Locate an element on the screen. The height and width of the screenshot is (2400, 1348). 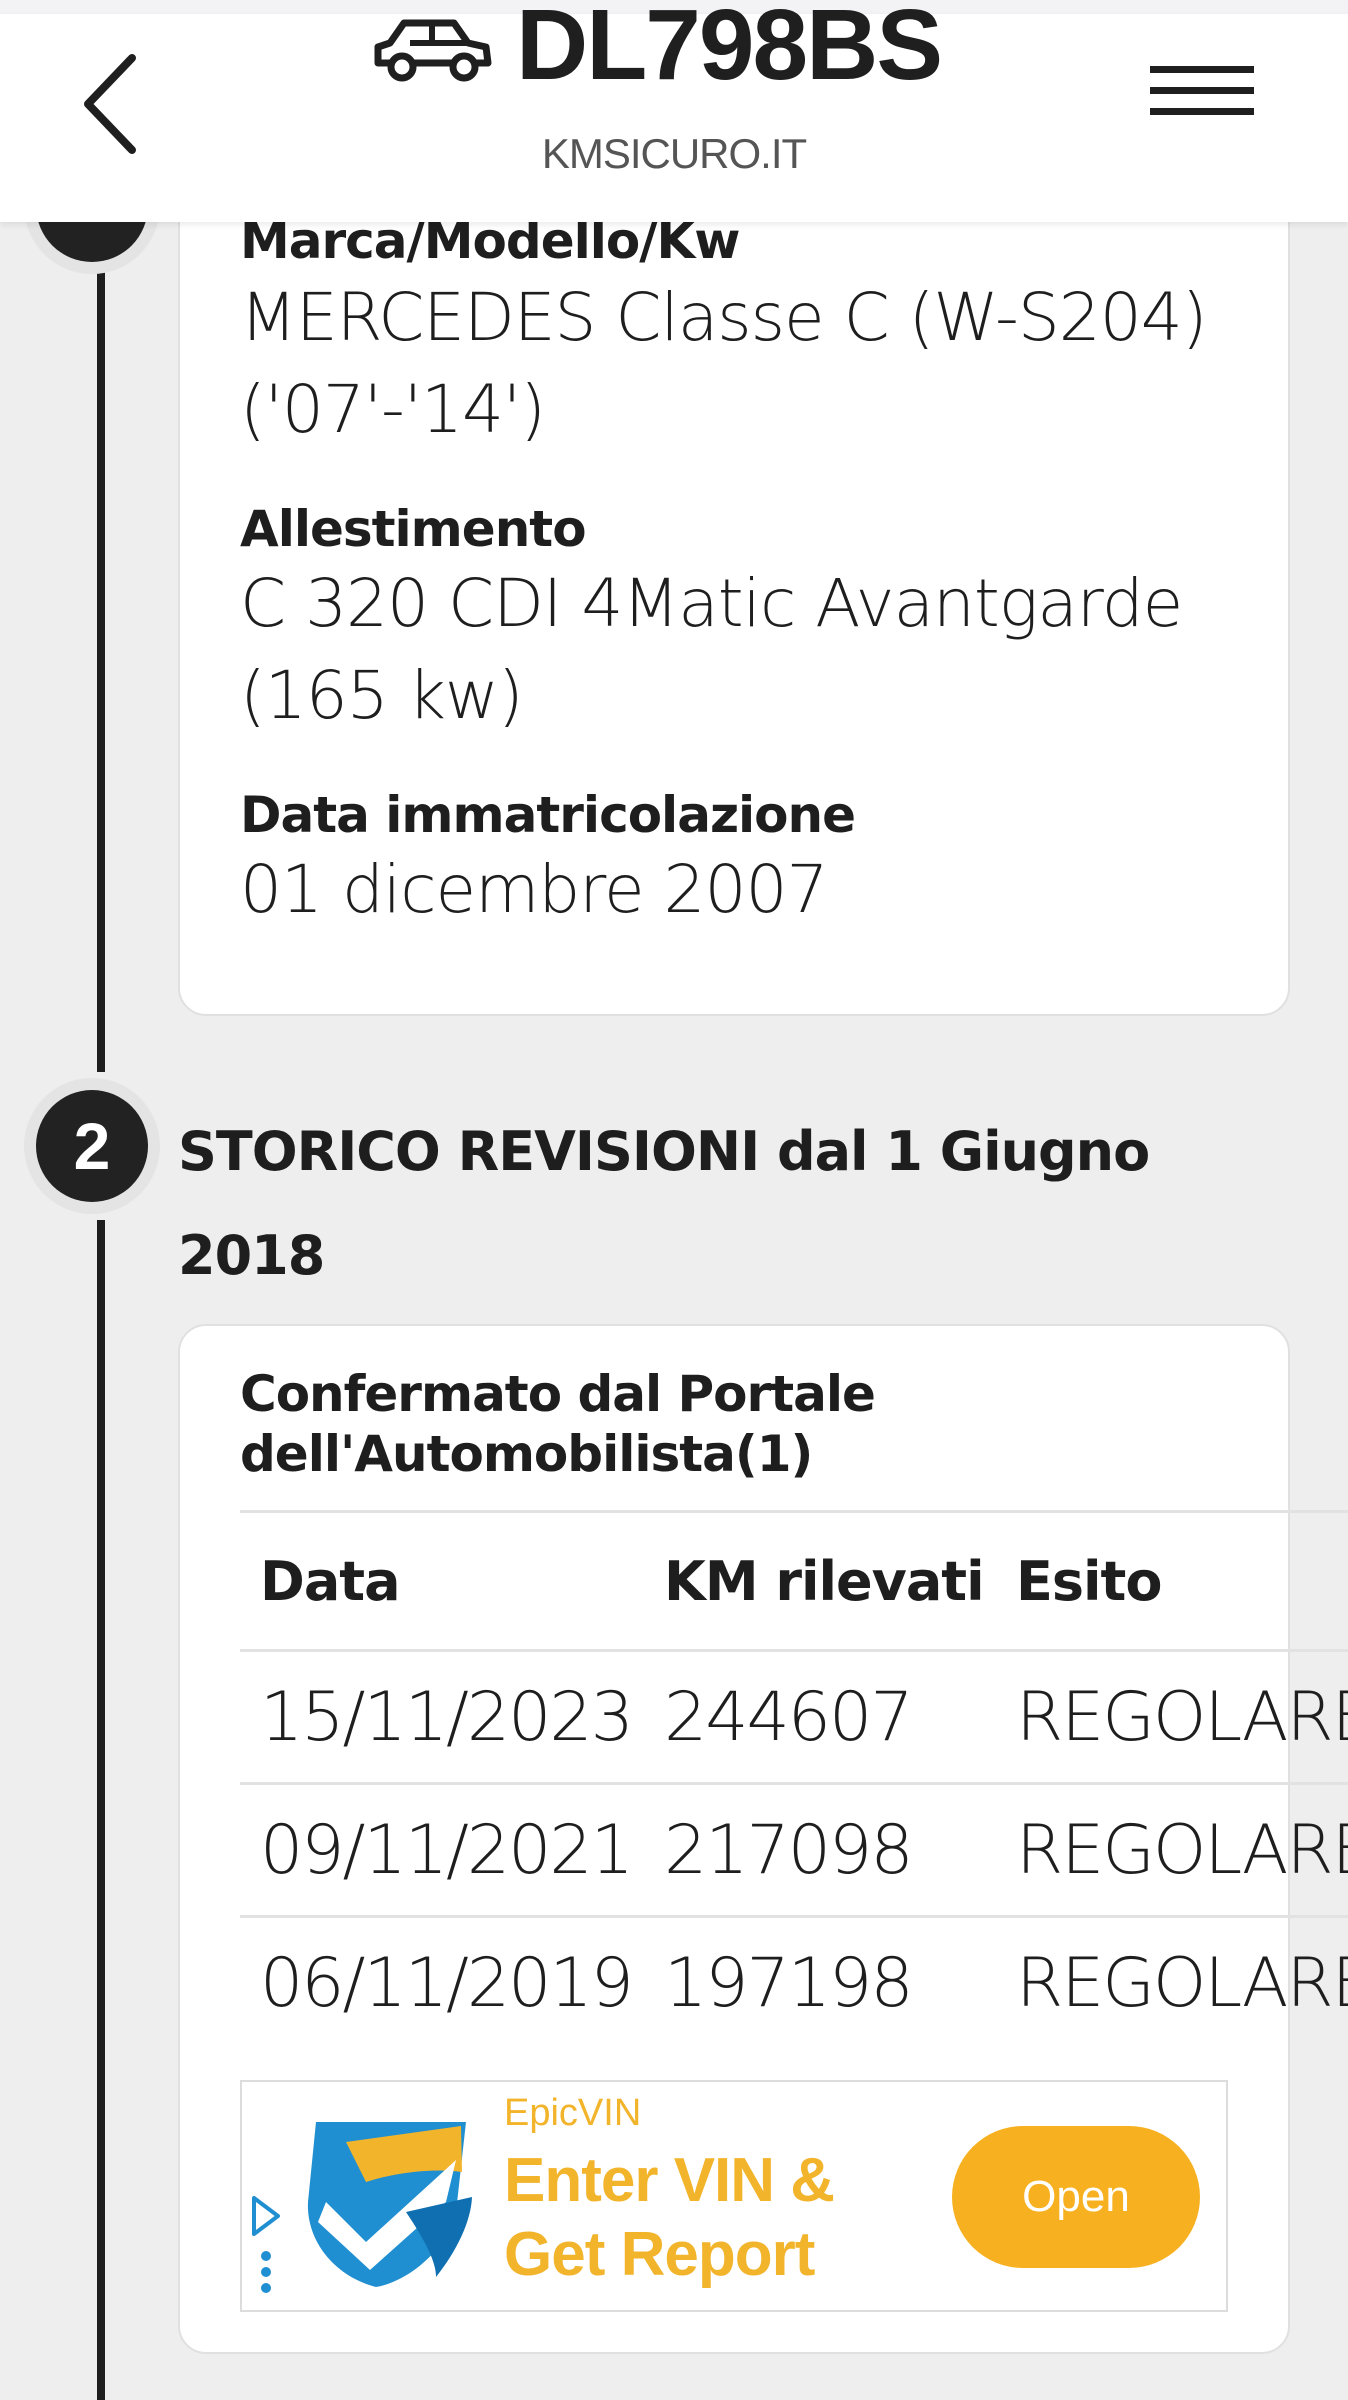
row-km: 197198 is located at coordinates (789, 1983).